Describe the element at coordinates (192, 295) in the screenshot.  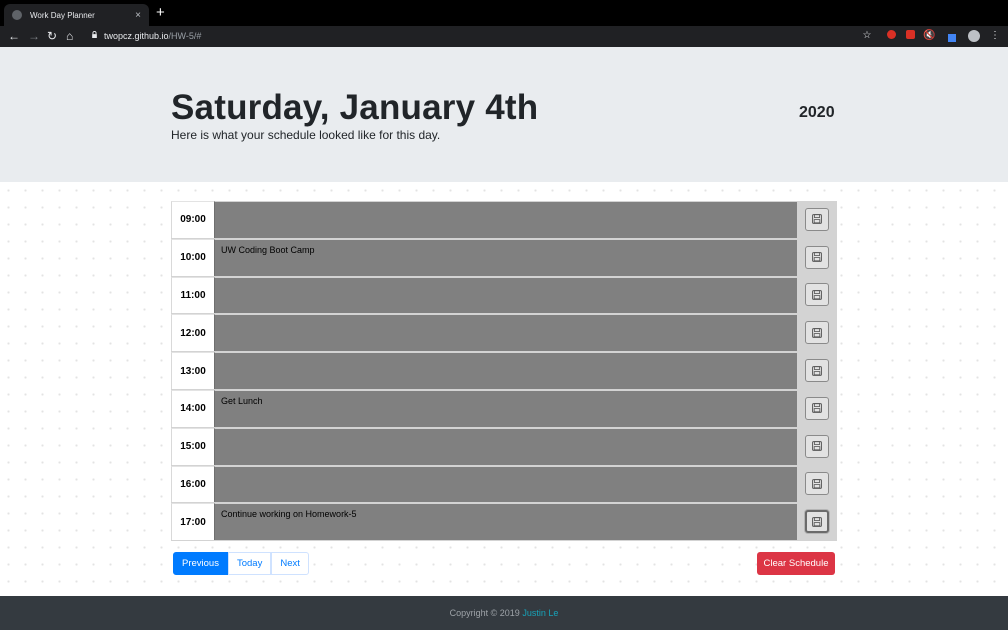
I see `hour-label: 11:00` at that location.